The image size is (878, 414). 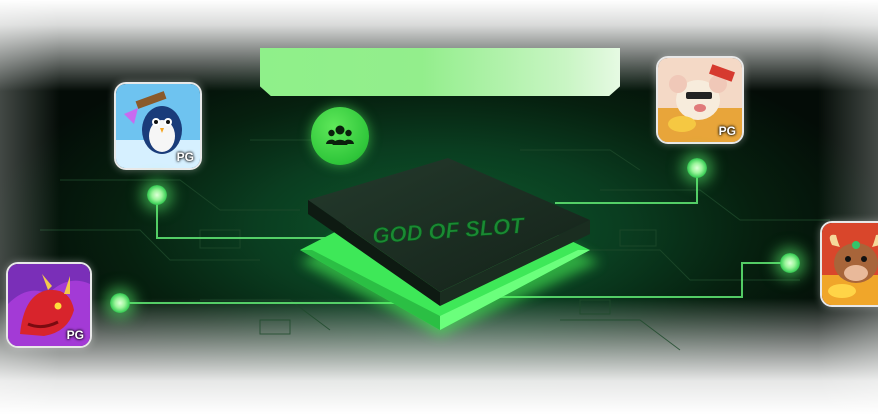 What do you see at coordinates (158, 126) in the screenshot?
I see `game-tile-penguin: PG` at bounding box center [158, 126].